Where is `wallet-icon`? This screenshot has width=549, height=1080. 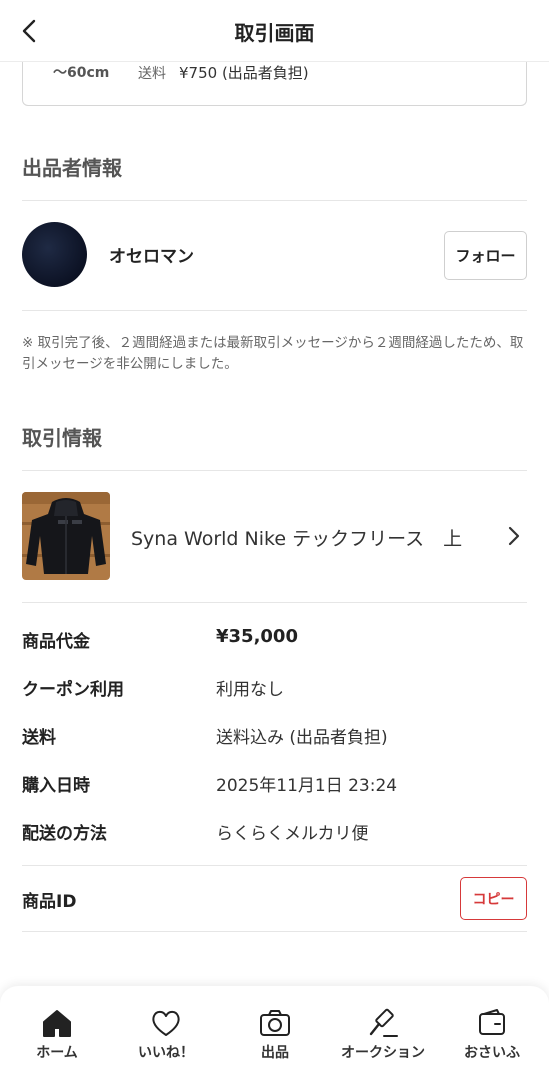 wallet-icon is located at coordinates (492, 1022).